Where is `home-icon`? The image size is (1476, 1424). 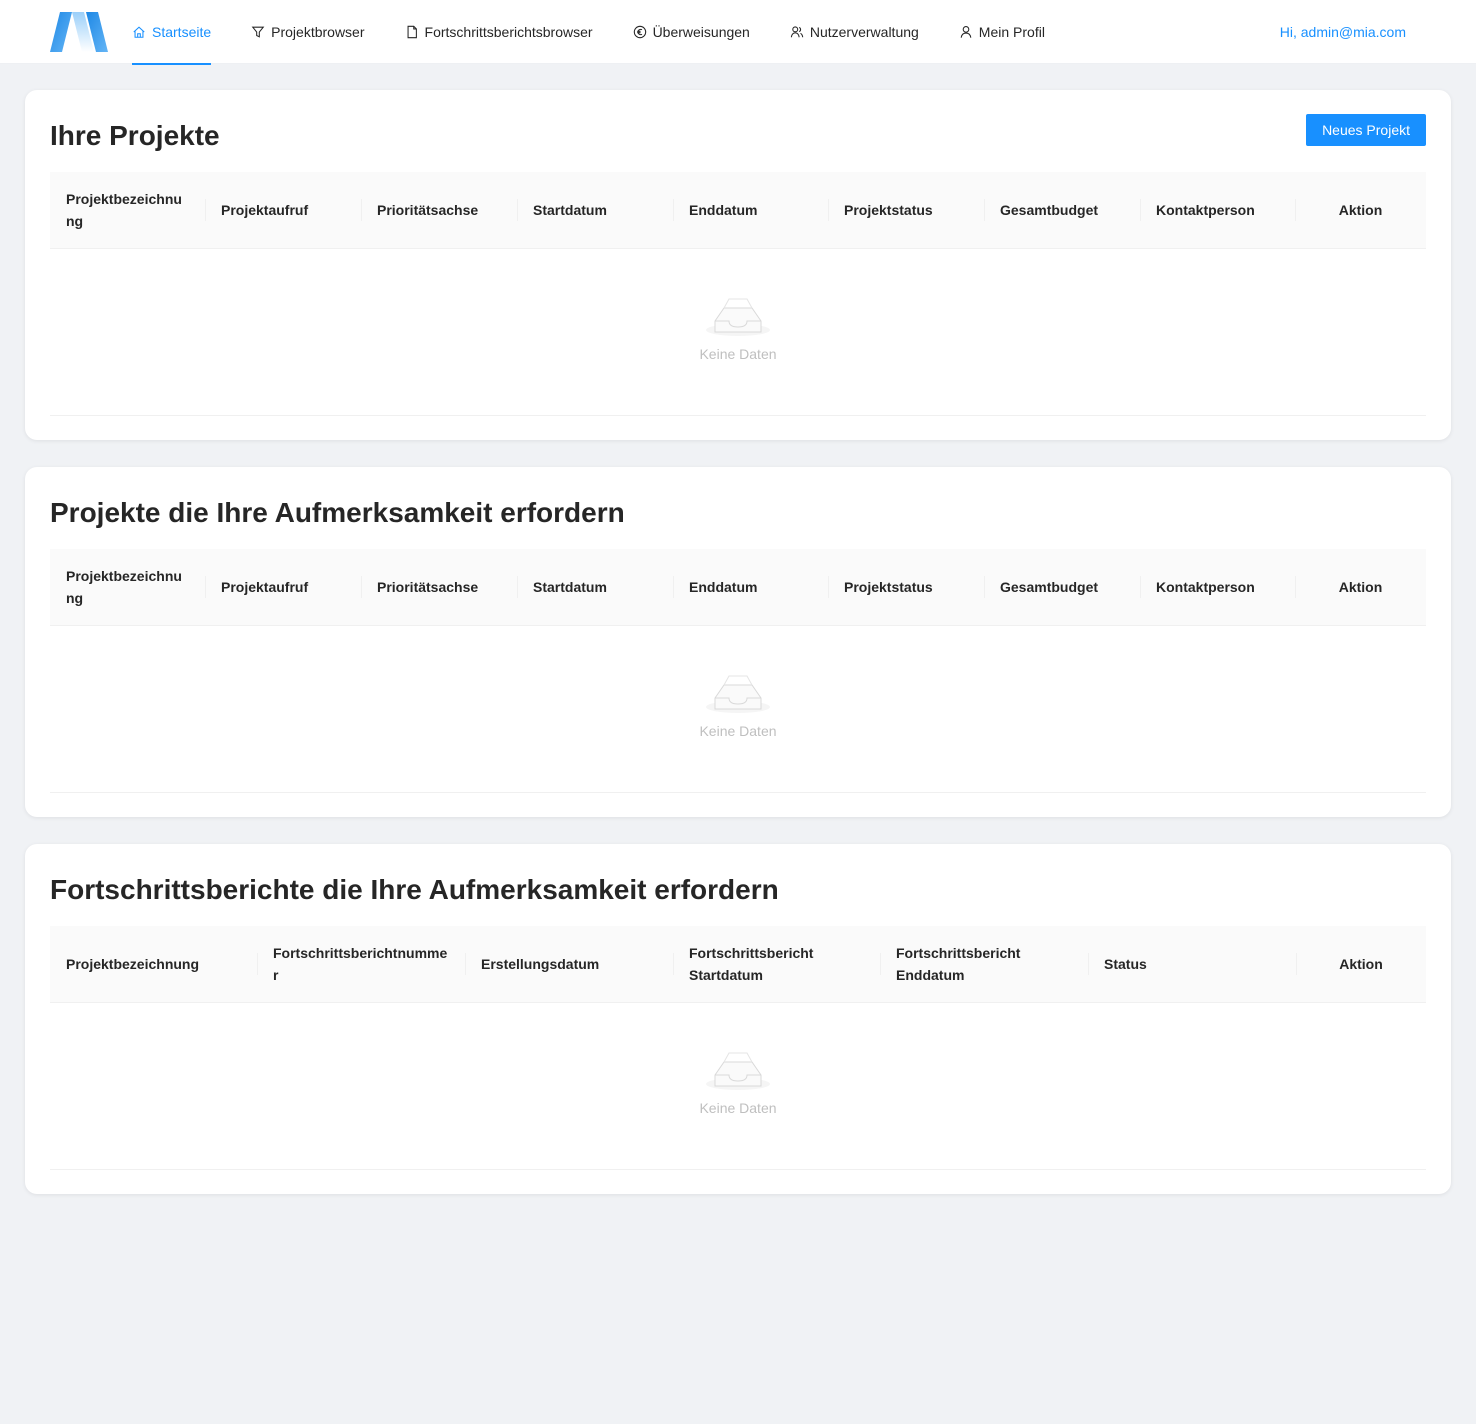
home-icon is located at coordinates (139, 32).